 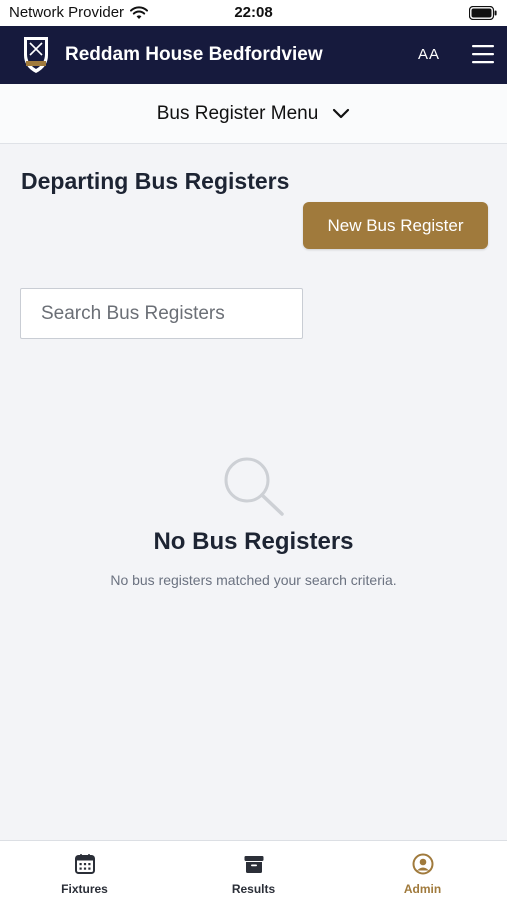 What do you see at coordinates (483, 54) in the screenshot?
I see `hamburger-icon` at bounding box center [483, 54].